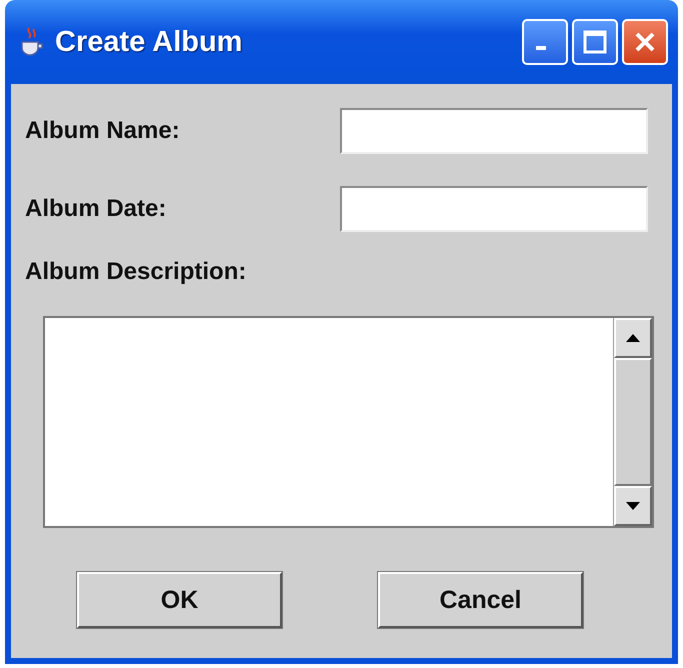 The width and height of the screenshot is (683, 668). Describe the element at coordinates (545, 42) in the screenshot. I see `minimize-button` at that location.